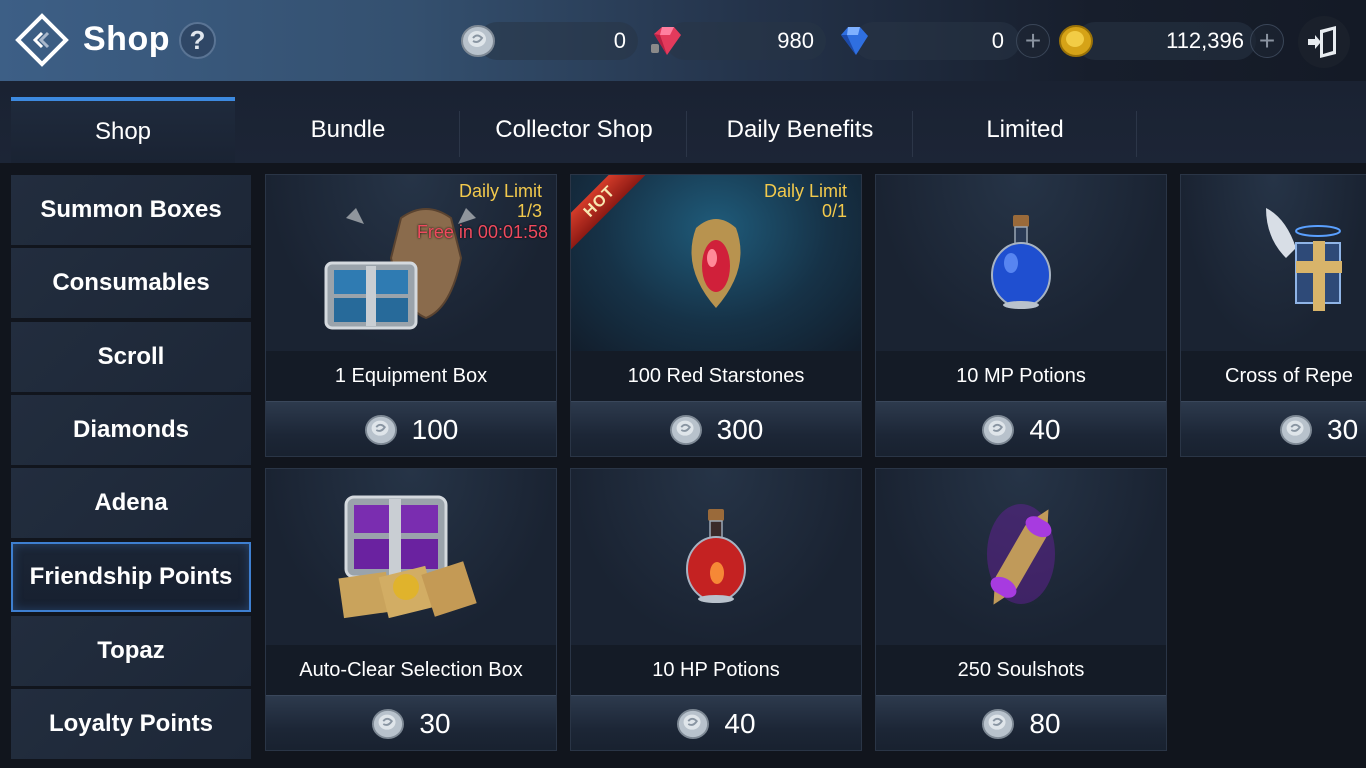  Describe the element at coordinates (666, 41) in the screenshot. I see `red-diamond-icon` at that location.